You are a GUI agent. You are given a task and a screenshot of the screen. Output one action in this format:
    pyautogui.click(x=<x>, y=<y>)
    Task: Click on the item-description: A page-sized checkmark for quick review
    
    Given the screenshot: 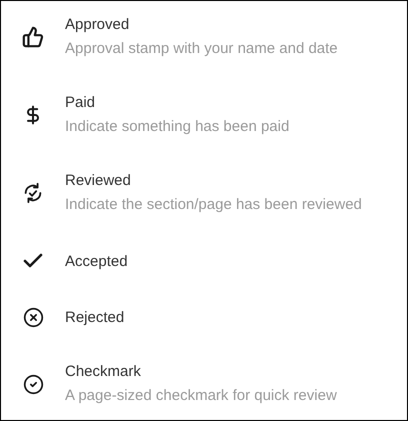 What is the action you would take?
    pyautogui.click(x=201, y=396)
    